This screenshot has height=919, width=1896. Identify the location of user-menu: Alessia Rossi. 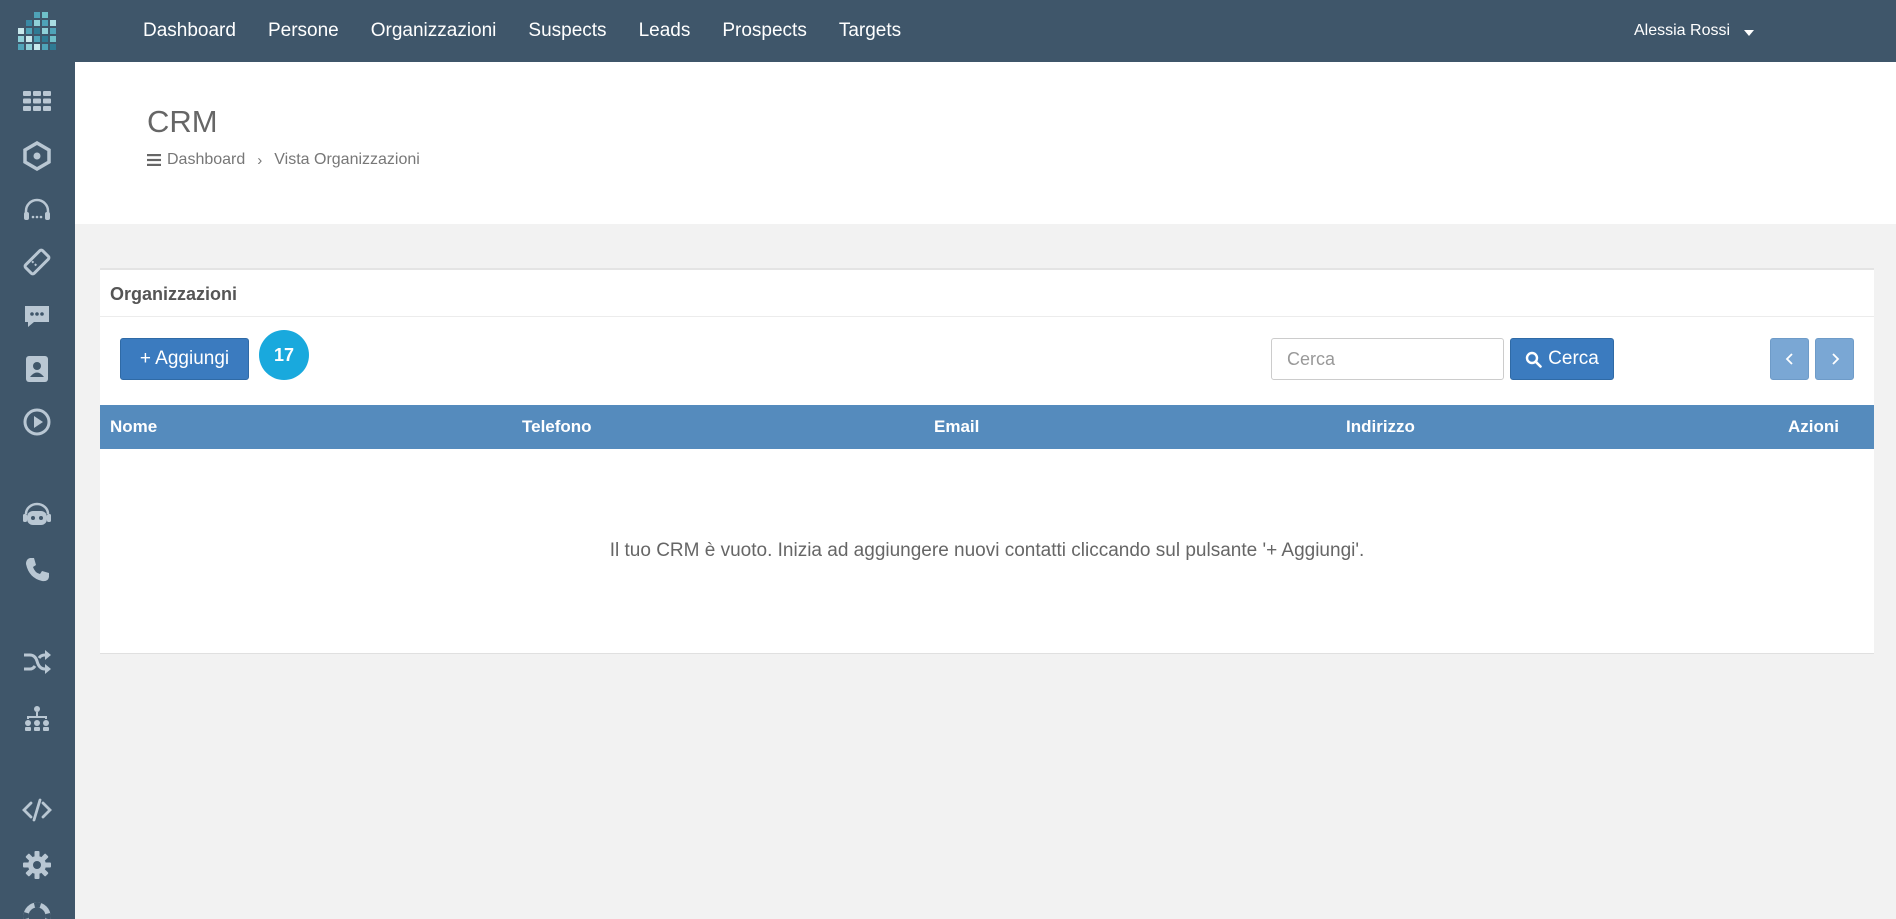
(1694, 31).